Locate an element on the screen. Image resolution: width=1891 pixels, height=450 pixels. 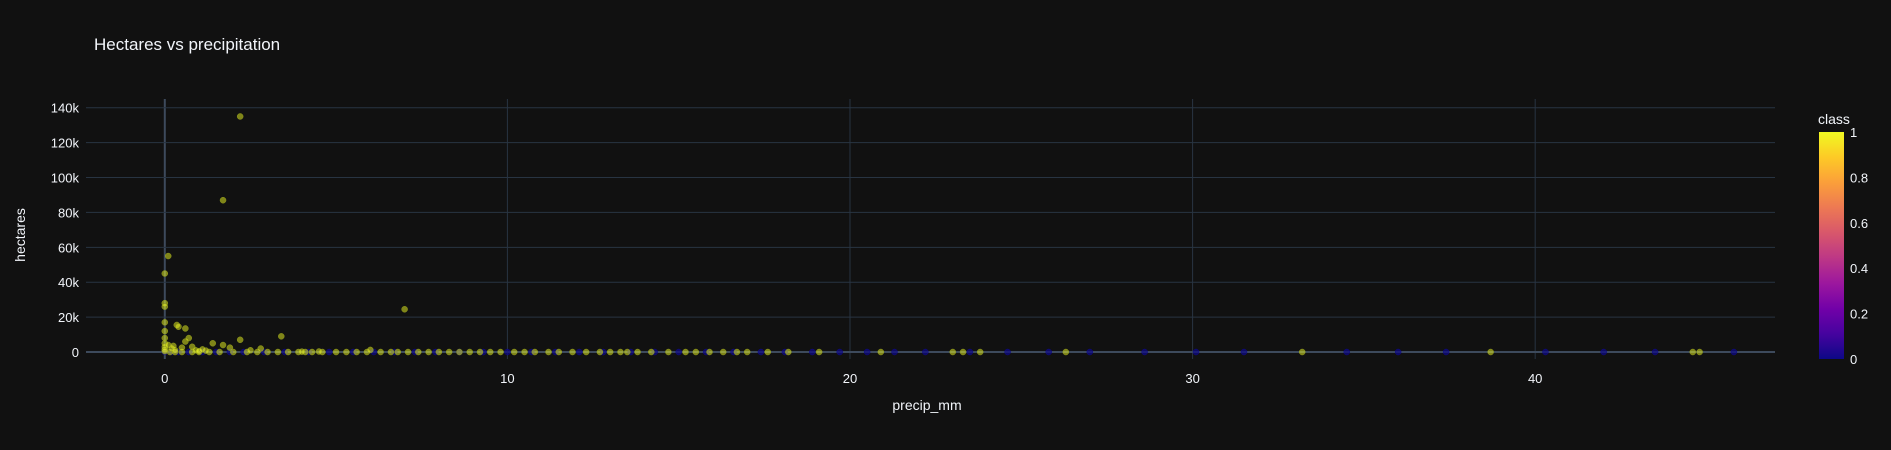
y-tick-label: 80k is located at coordinates (68, 212).